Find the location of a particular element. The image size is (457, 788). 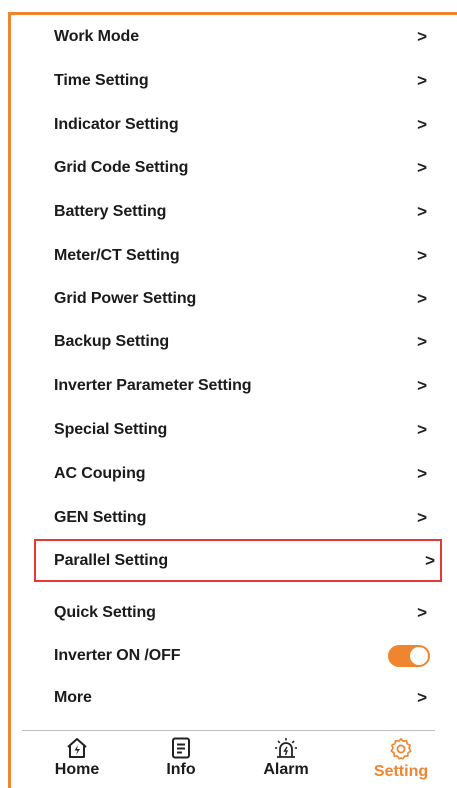

menu-item-gen-setting: GEN Setting > is located at coordinates (234, 518).